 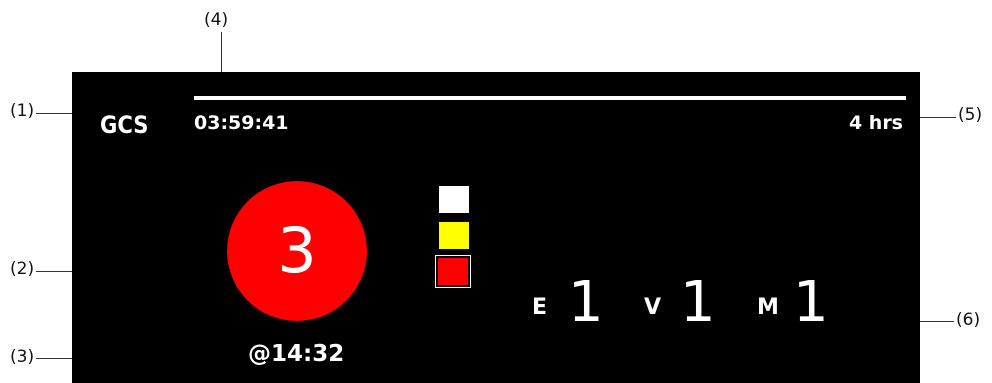 What do you see at coordinates (698, 302) in the screenshot?
I see `verbal-response-value: 1` at bounding box center [698, 302].